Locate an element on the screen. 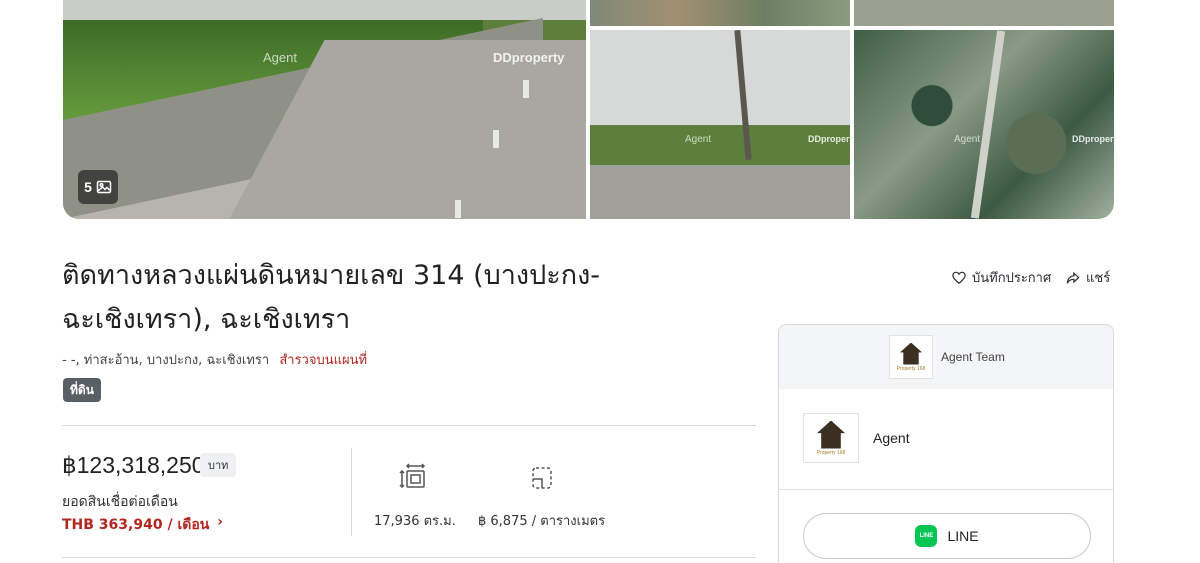 This screenshot has height=563, width=1200. mortgage-value: THB 363,940 / เดือน is located at coordinates (136, 525).